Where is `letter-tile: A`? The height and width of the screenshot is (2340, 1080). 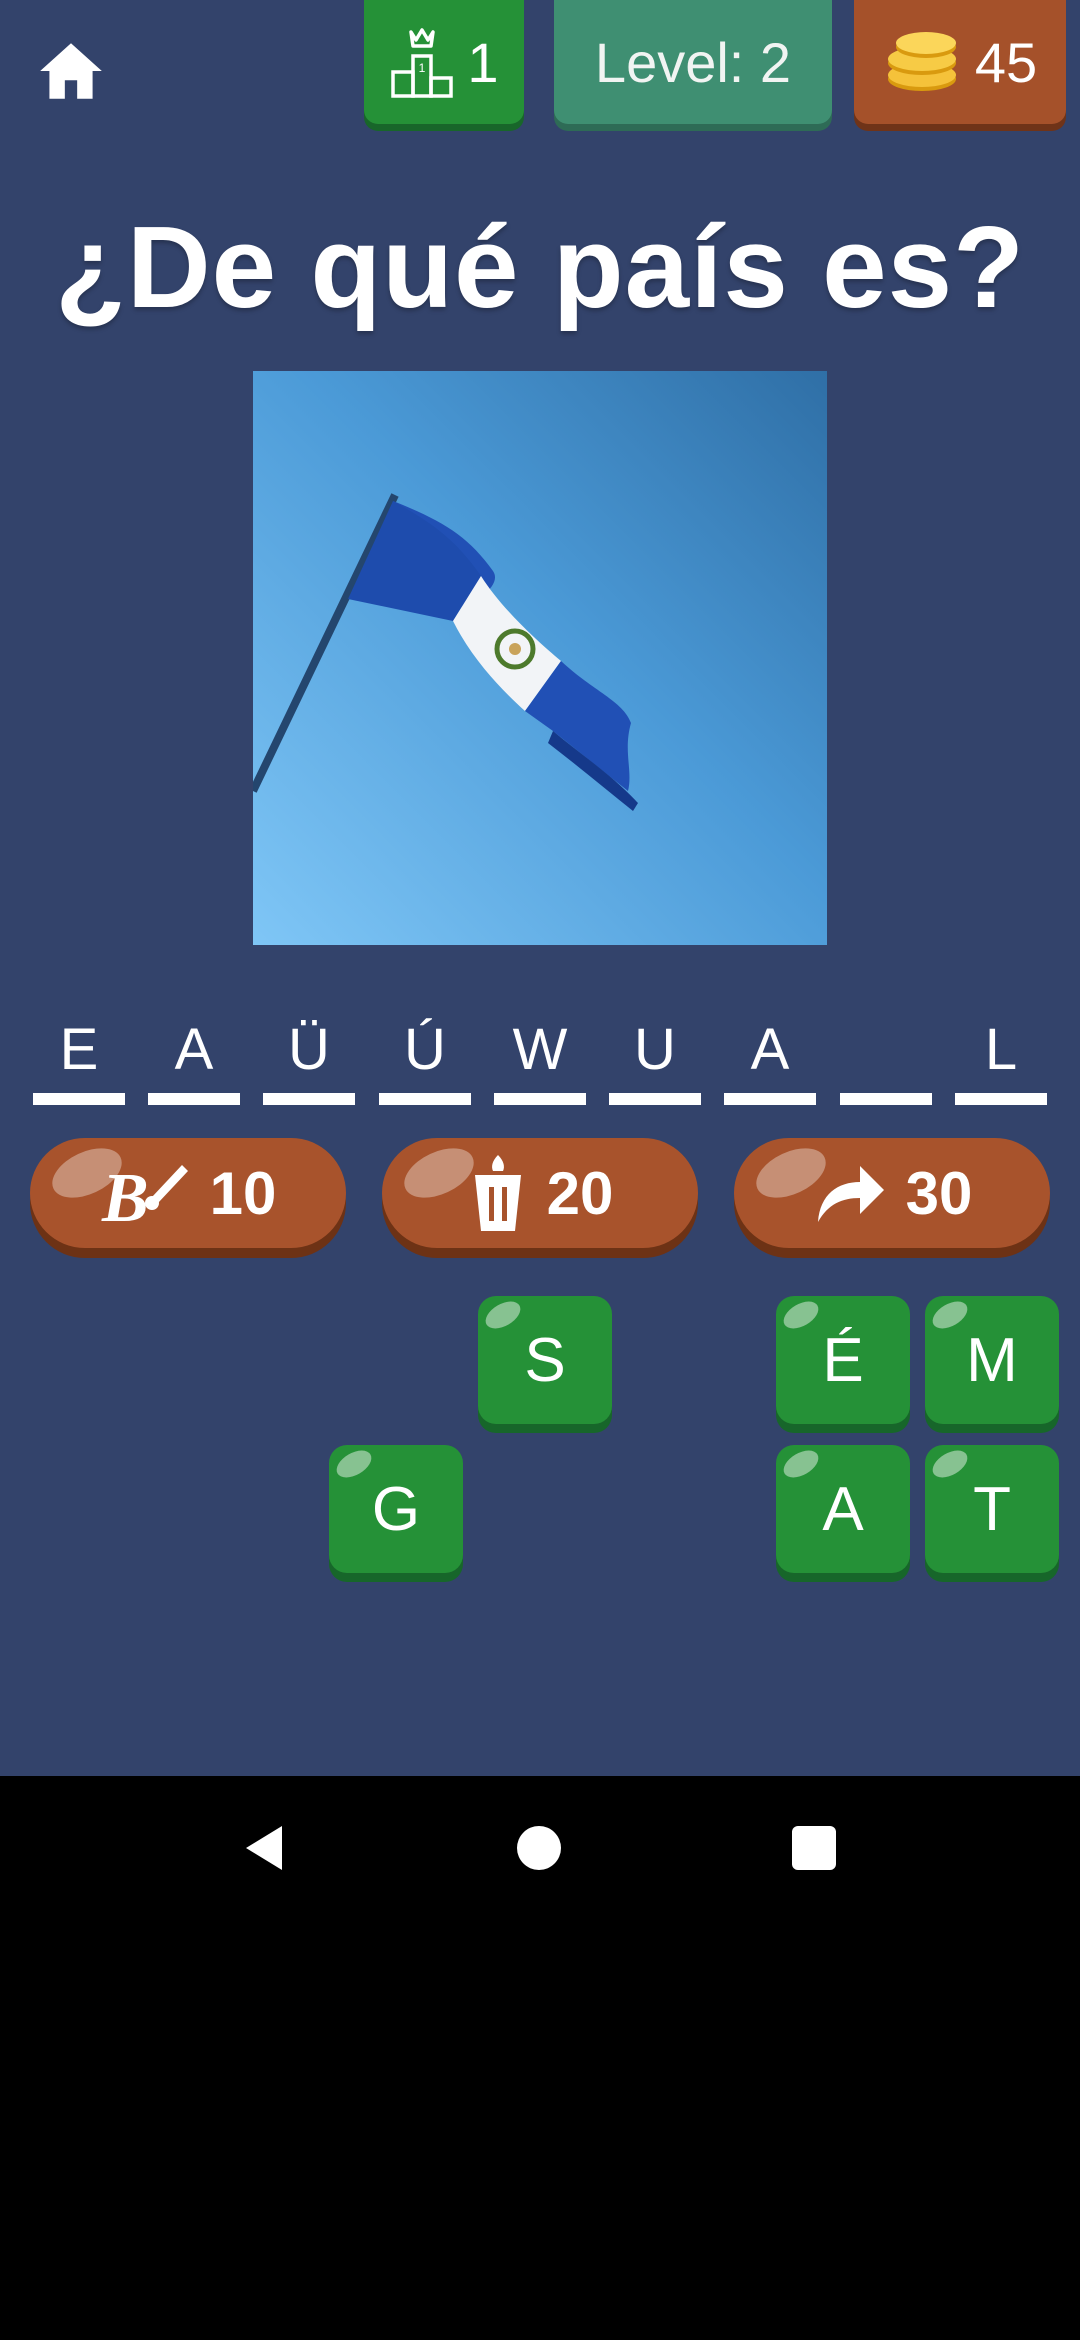
letter-tile: A is located at coordinates (843, 1508).